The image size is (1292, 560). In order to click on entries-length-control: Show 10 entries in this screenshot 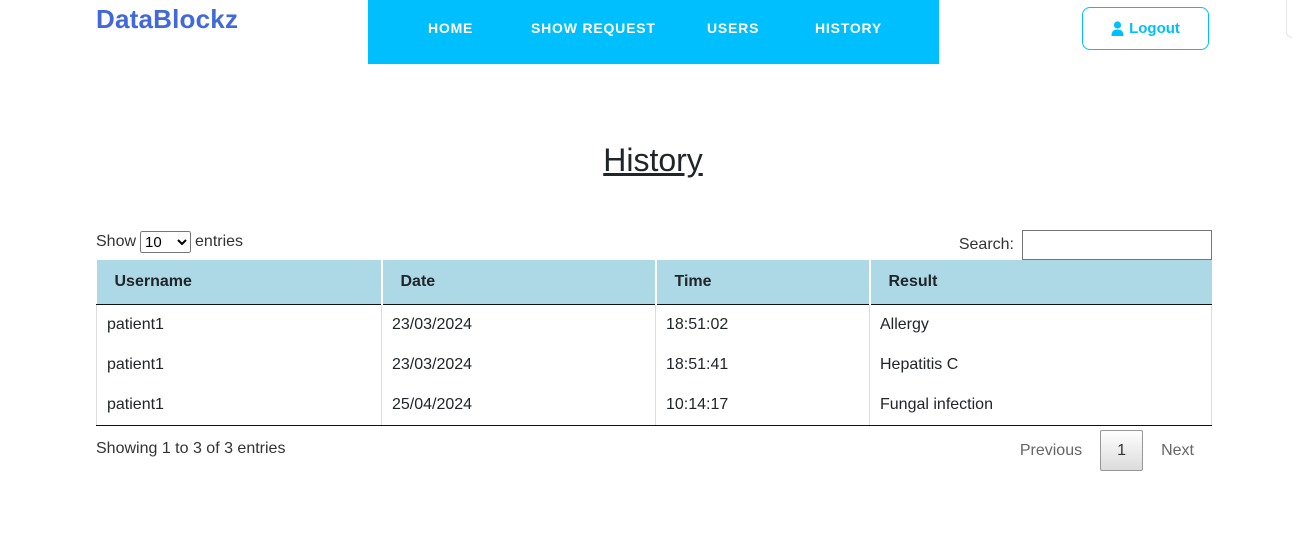, I will do `click(169, 242)`.